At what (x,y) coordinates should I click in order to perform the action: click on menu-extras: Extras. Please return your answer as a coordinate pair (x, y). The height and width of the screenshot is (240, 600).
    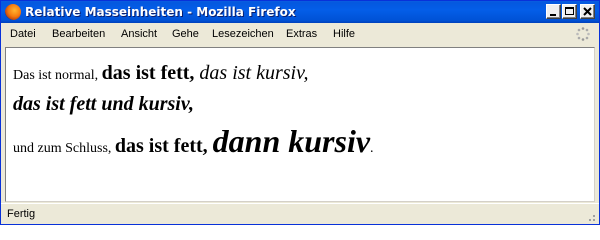
    Looking at the image, I should click on (301, 34).